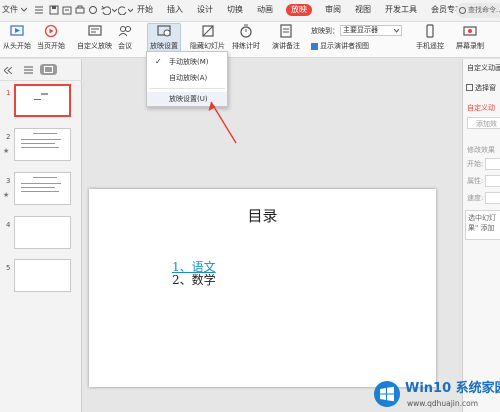  I want to click on windows-logo-icon, so click(387, 394).